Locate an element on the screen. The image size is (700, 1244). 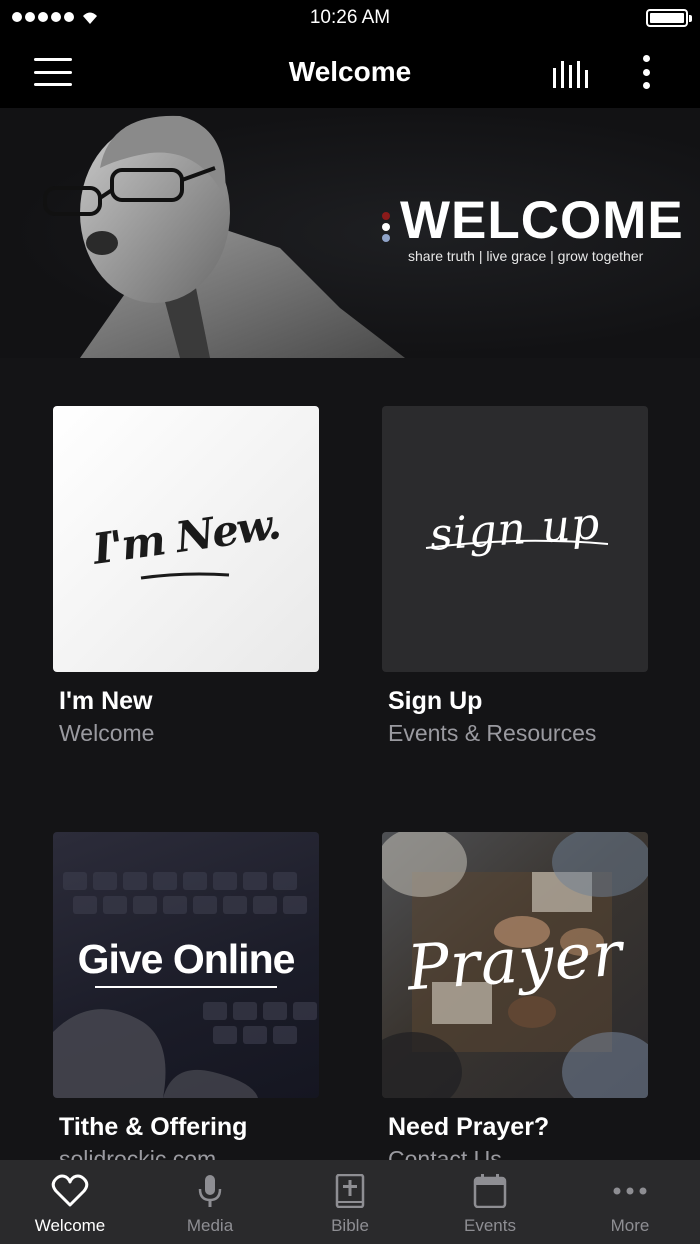
overflow-menu-button is located at coordinates (646, 72).